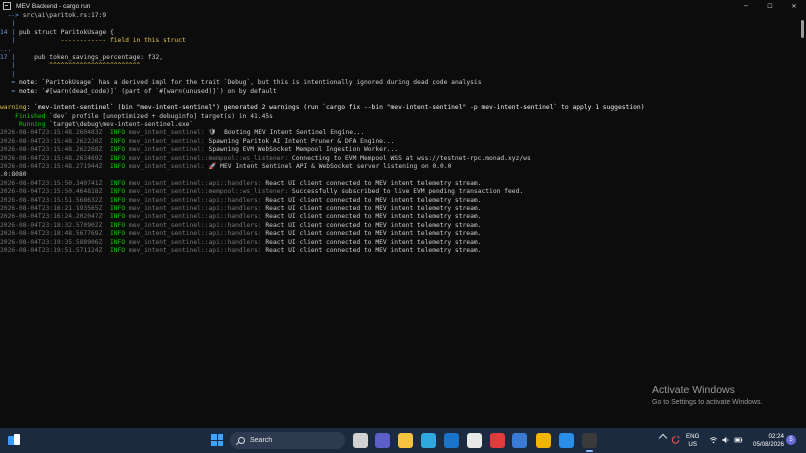 The image size is (806, 453). I want to click on title-bar: MEV Backend - cargo run ─ ☐ ✕, so click(403, 6).